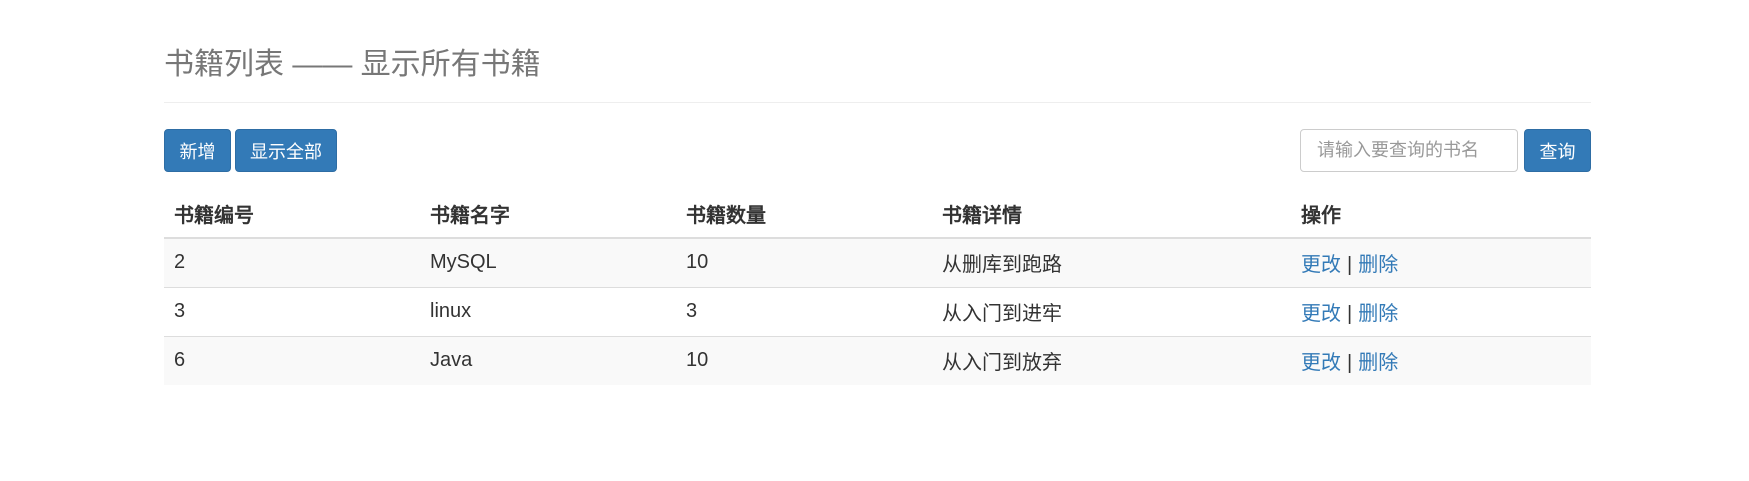 The width and height of the screenshot is (1749, 481). Describe the element at coordinates (1409, 150) in the screenshot. I see `book-search-input` at that location.